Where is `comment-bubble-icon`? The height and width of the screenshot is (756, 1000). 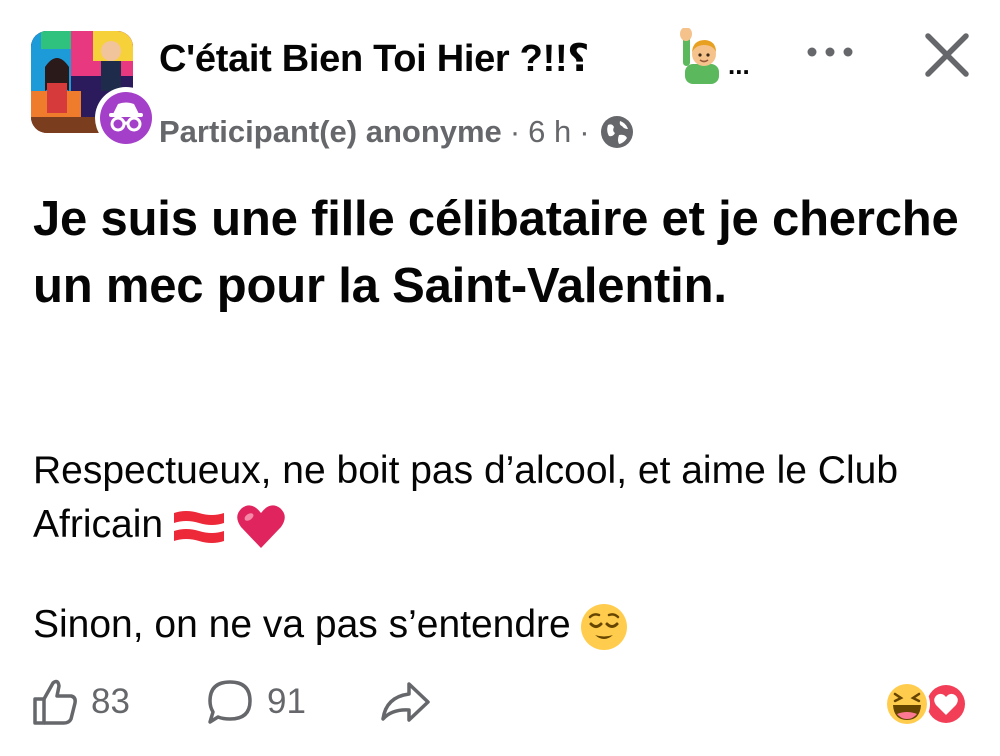
comment-bubble-icon is located at coordinates (230, 702).